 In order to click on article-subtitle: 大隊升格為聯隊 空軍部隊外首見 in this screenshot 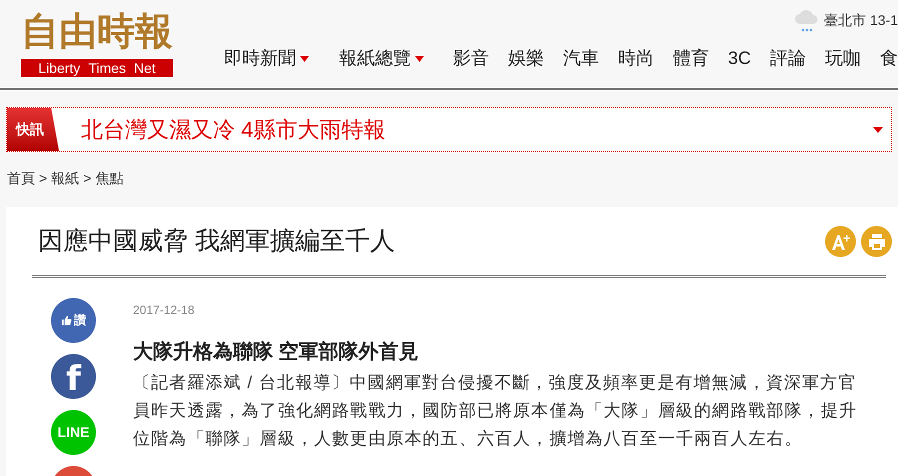, I will do `click(276, 352)`.